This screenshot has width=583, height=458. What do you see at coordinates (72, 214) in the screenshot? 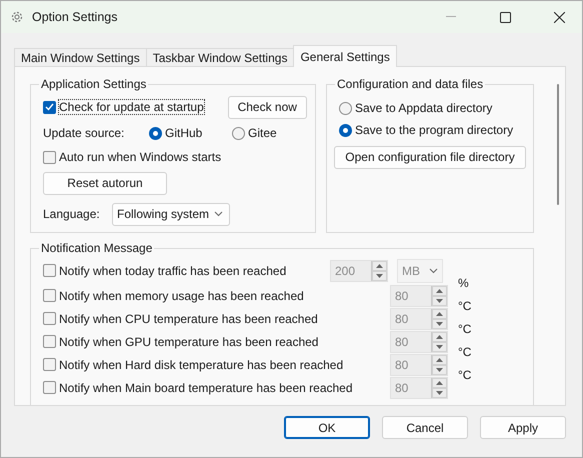
I see `field-label: Language:` at bounding box center [72, 214].